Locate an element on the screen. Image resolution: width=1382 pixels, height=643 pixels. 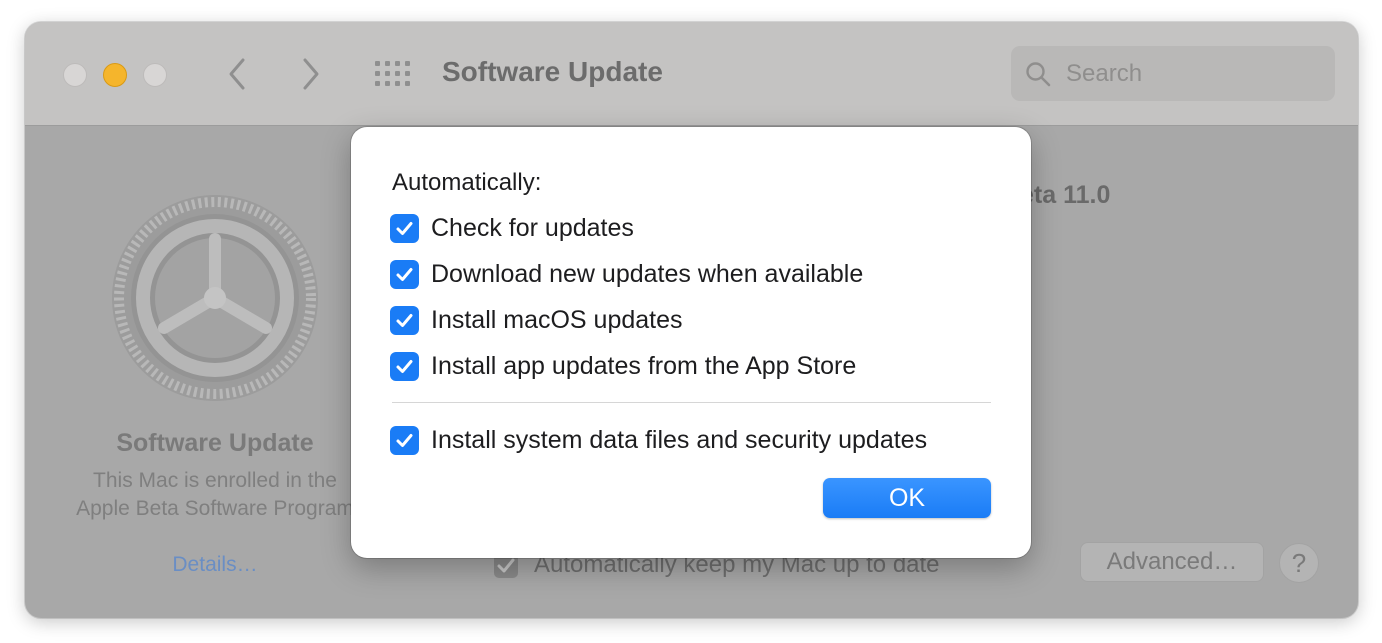
close-button is located at coordinates (75, 75).